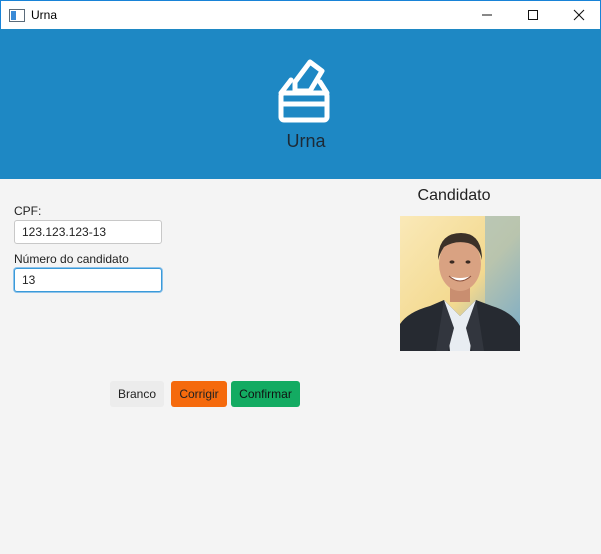 The width and height of the screenshot is (601, 554). What do you see at coordinates (304, 91) in the screenshot?
I see `ballot-box-icon` at bounding box center [304, 91].